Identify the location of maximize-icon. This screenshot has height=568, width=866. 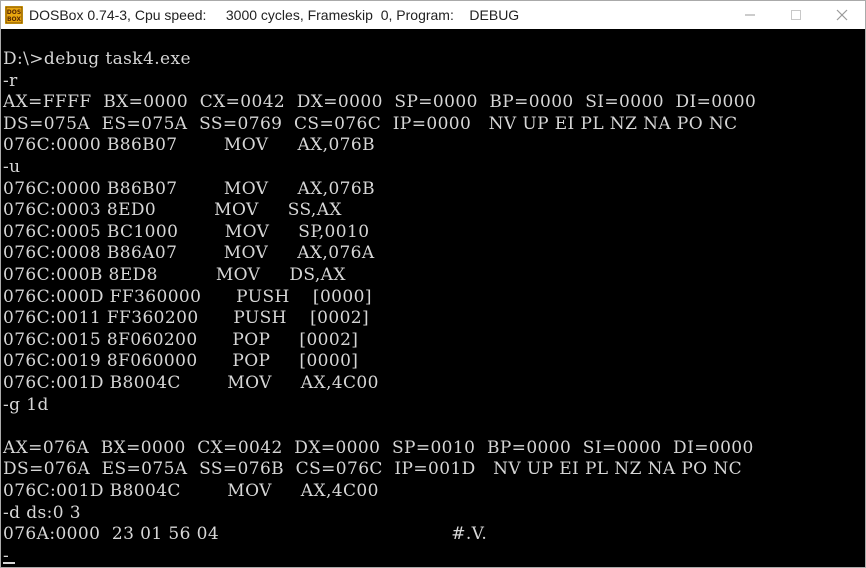
(796, 15).